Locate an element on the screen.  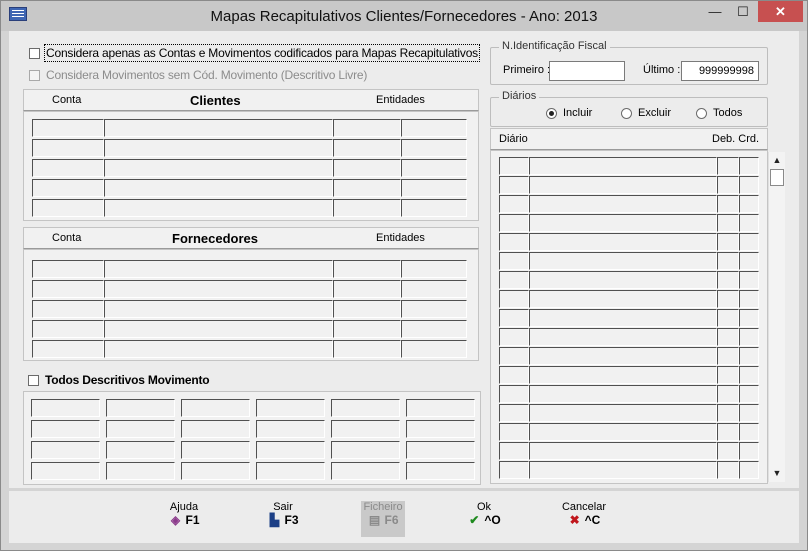
clientes-grid is located at coordinates (251, 166).